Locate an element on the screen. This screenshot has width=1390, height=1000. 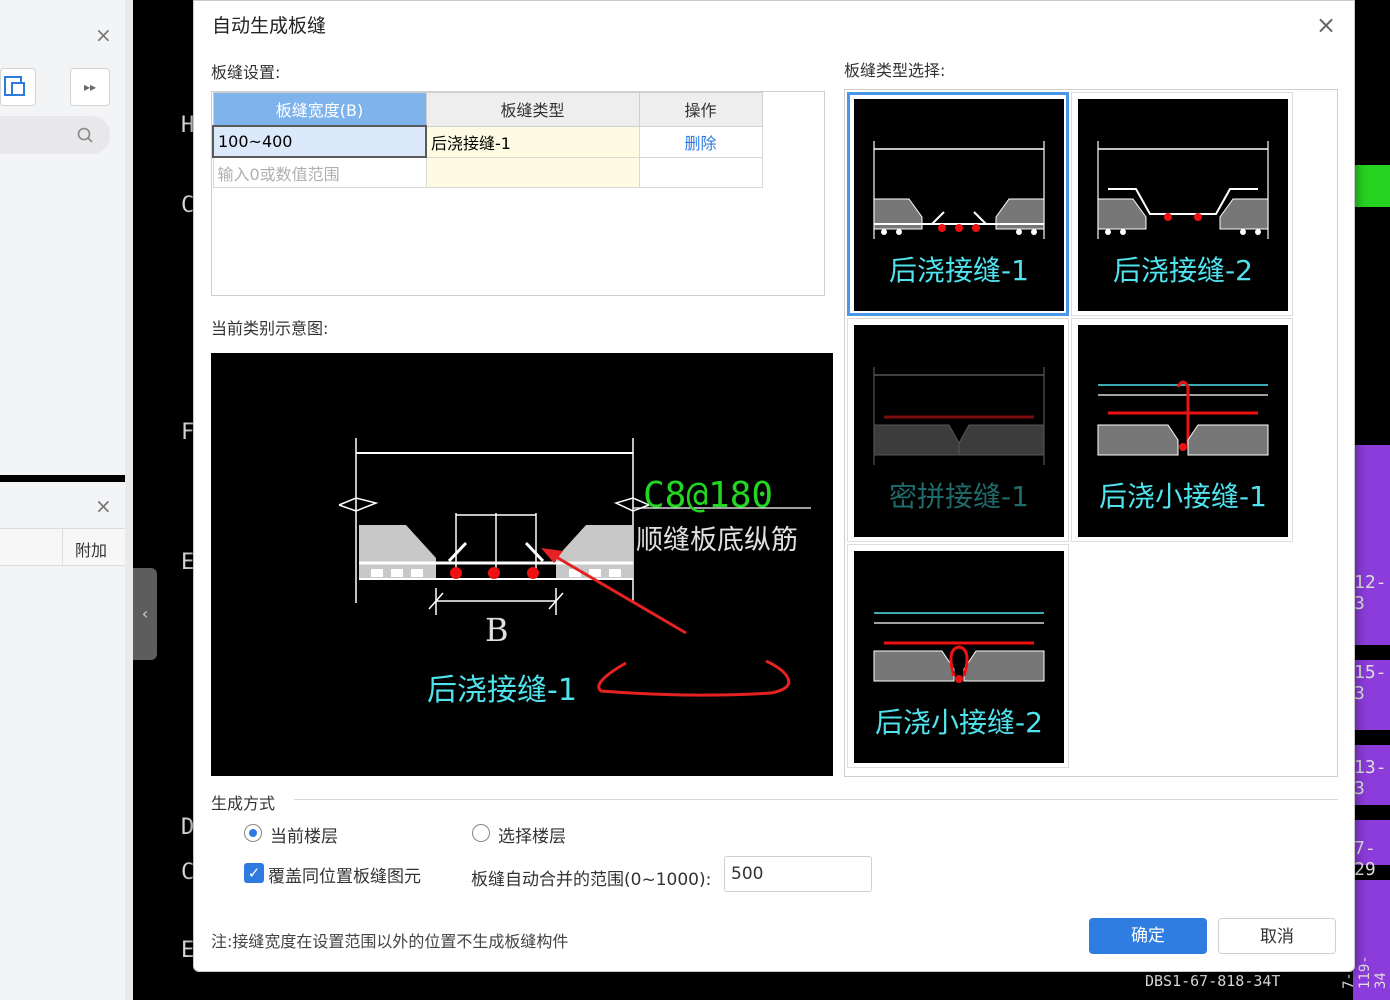
cad-purple-block is located at coordinates (1371, 545).